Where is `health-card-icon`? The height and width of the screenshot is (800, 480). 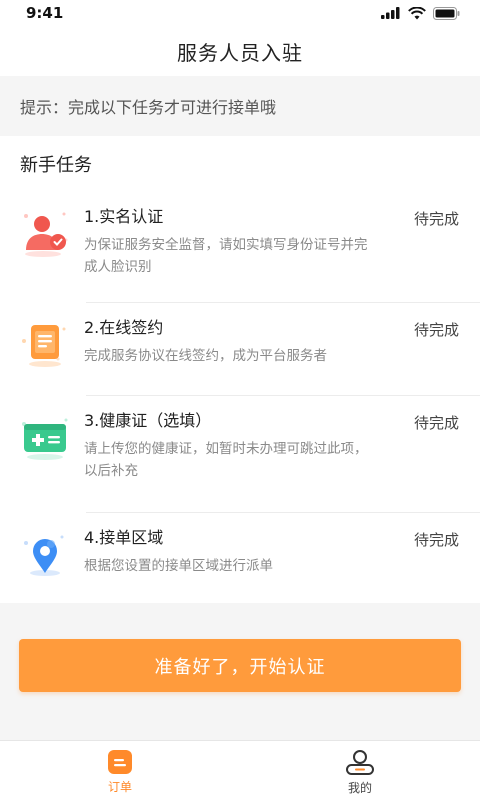
health-card-icon is located at coordinates (45, 439).